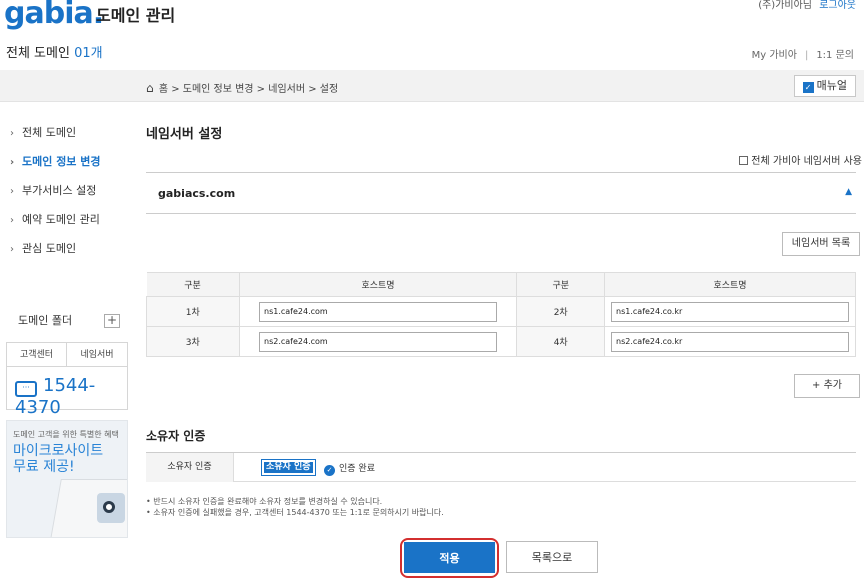 The width and height of the screenshot is (864, 585). What do you see at coordinates (831, 85) in the screenshot?
I see `manual-label: 매뉴얼` at bounding box center [831, 85].